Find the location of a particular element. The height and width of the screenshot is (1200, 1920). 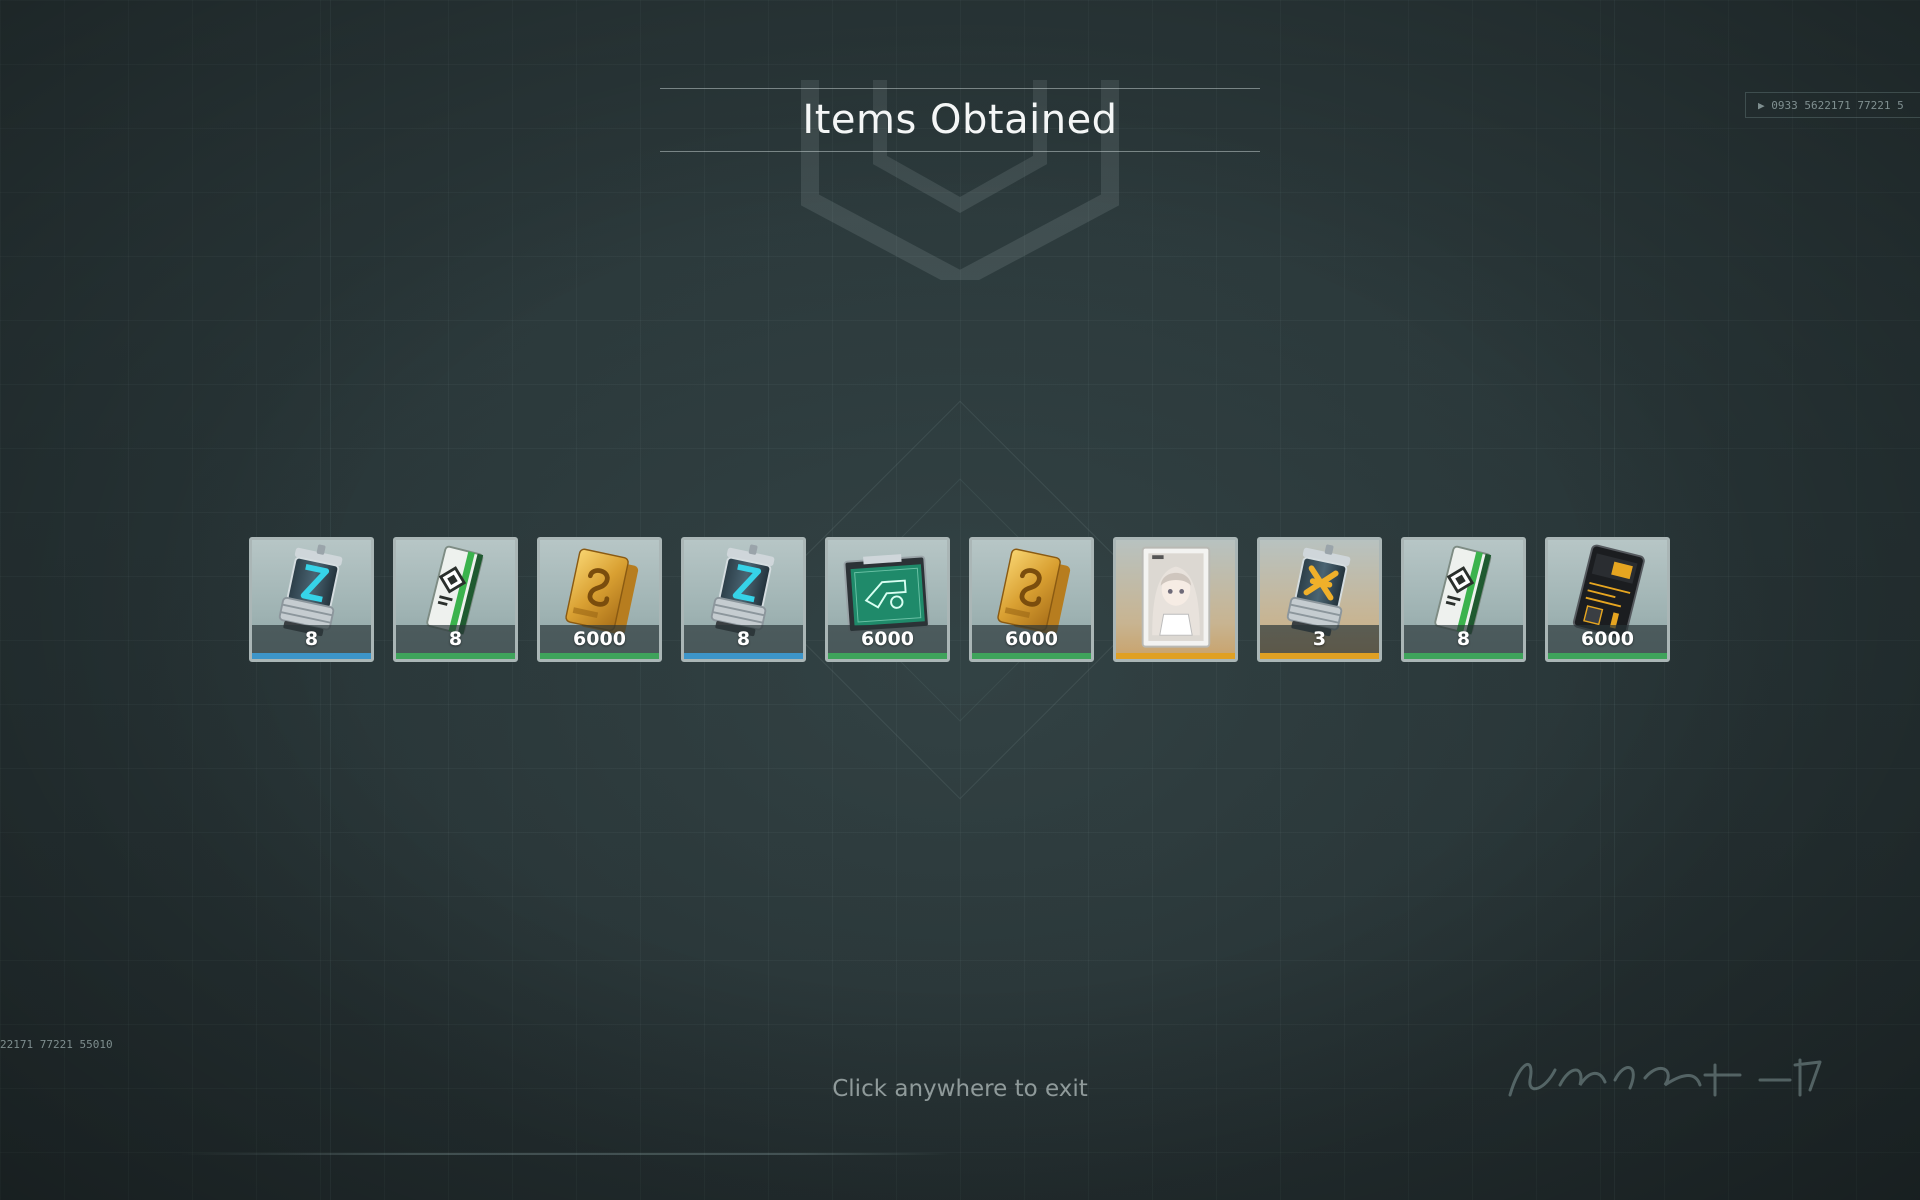

title-banner: Items Obtained is located at coordinates (960, 120).